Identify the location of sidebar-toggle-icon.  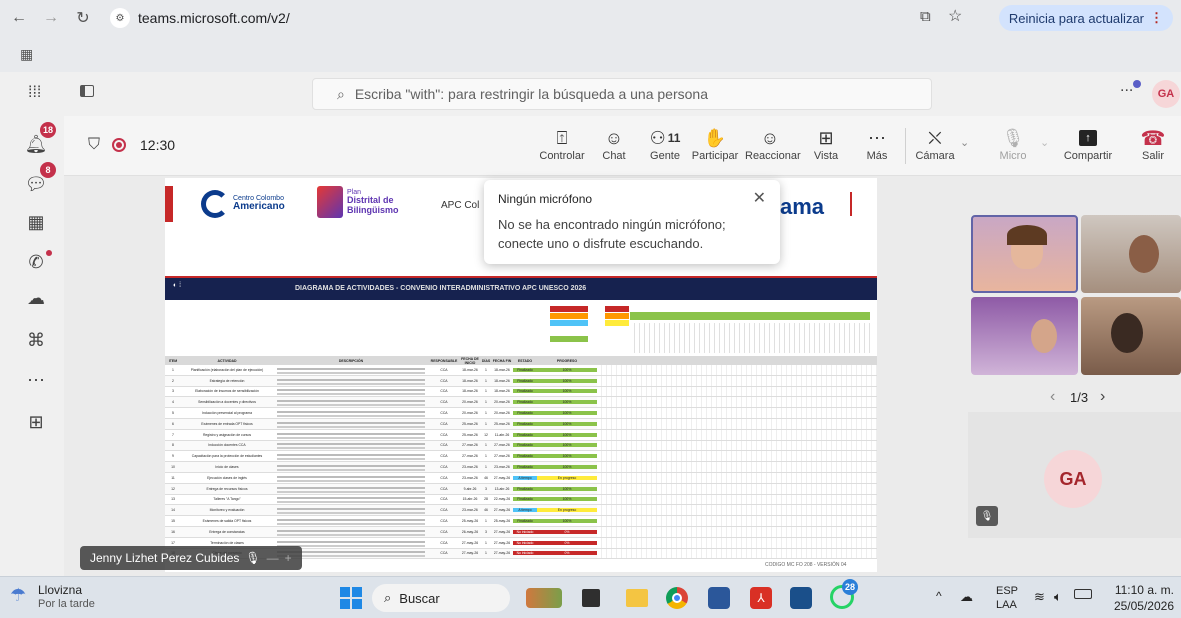
(87, 91).